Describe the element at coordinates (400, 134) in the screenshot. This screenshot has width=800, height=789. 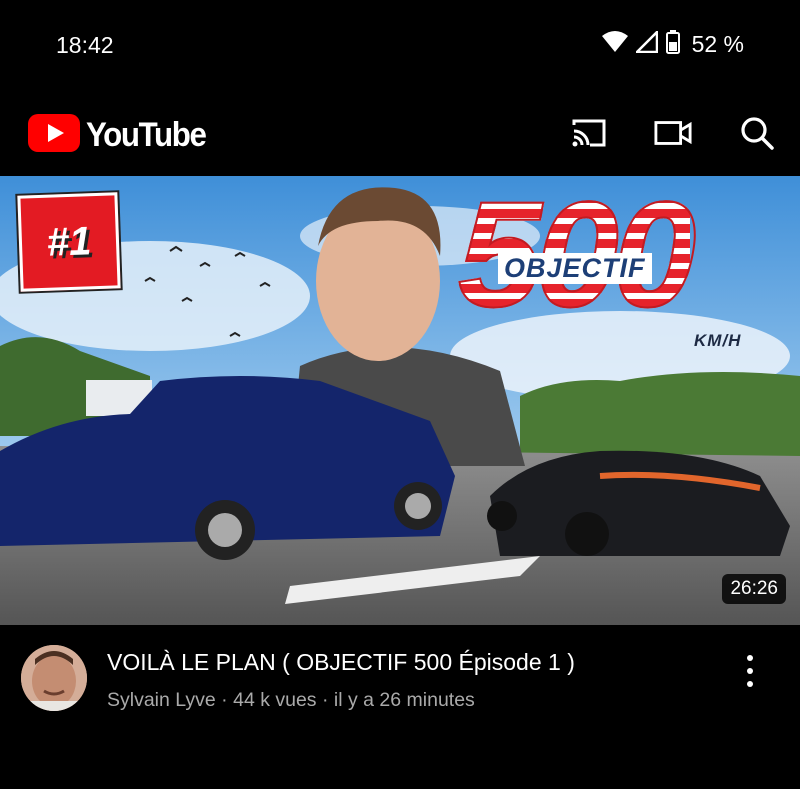
I see `app-bar: YouTube` at that location.